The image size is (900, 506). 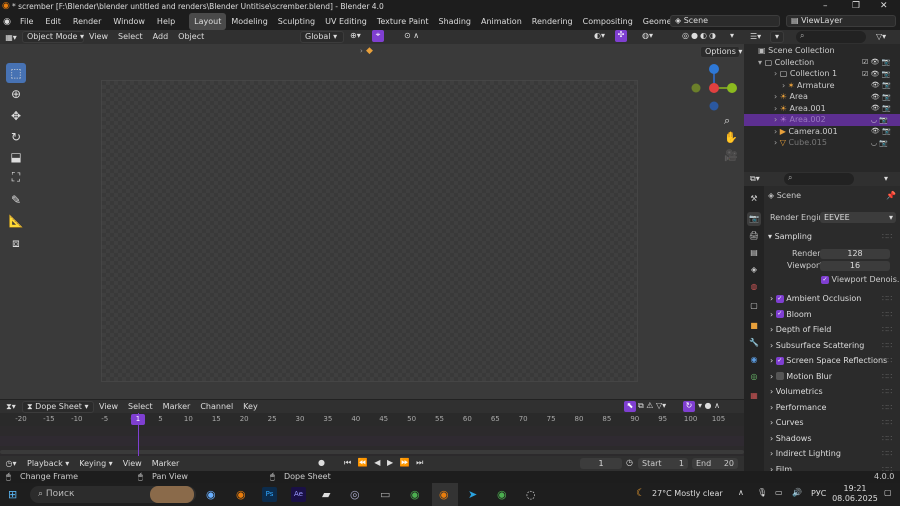 What do you see at coordinates (832, 467) in the screenshot?
I see `panel-film: › Film ∷∷` at bounding box center [832, 467].